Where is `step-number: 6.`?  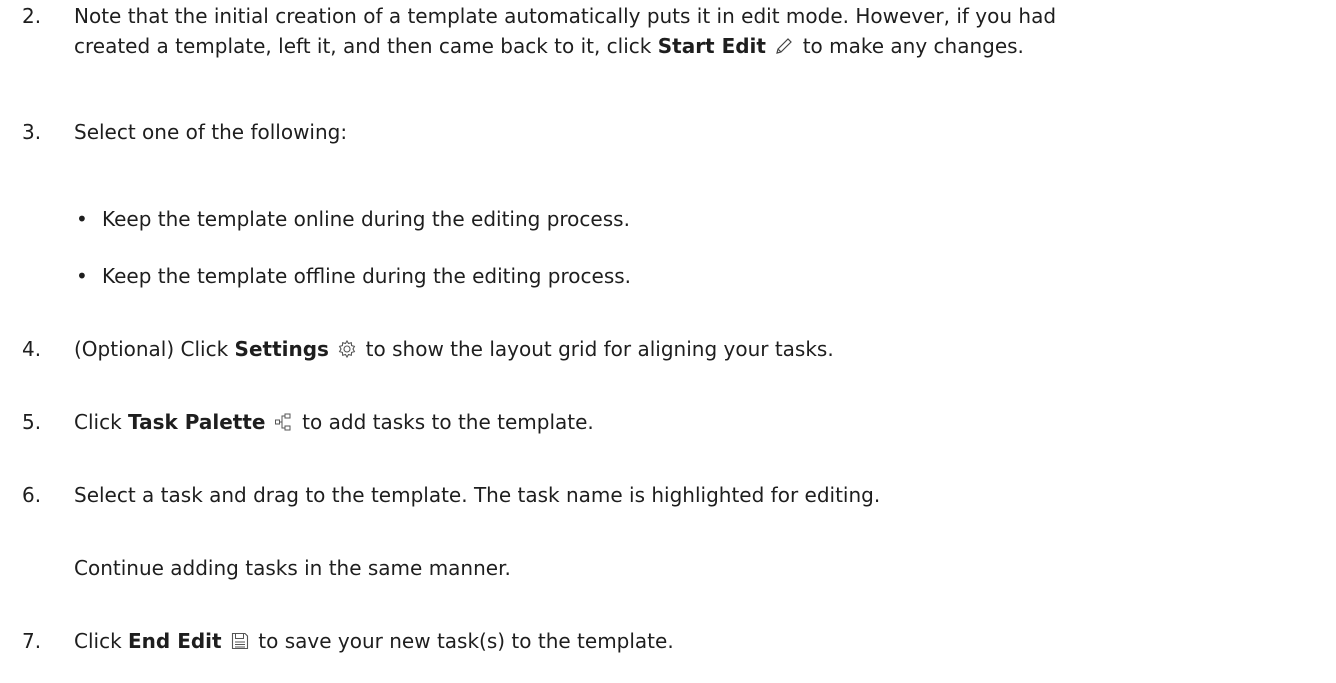
step-number: 6. is located at coordinates (32, 495).